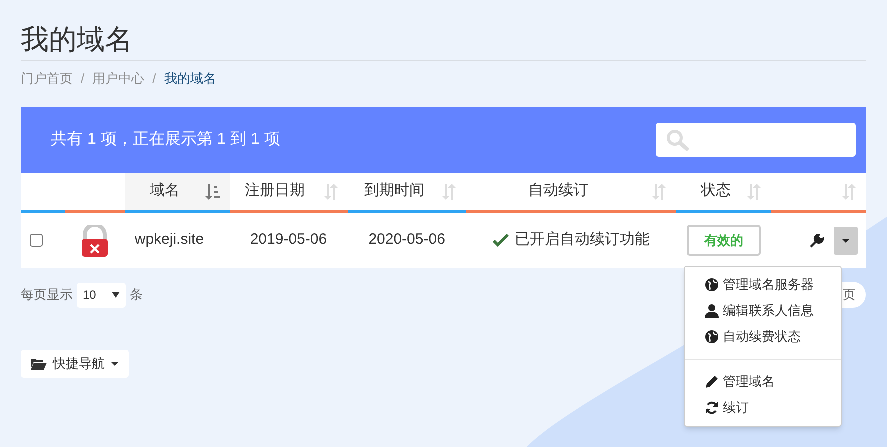  What do you see at coordinates (165, 191) in the screenshot?
I see `column-header: 域名` at bounding box center [165, 191].